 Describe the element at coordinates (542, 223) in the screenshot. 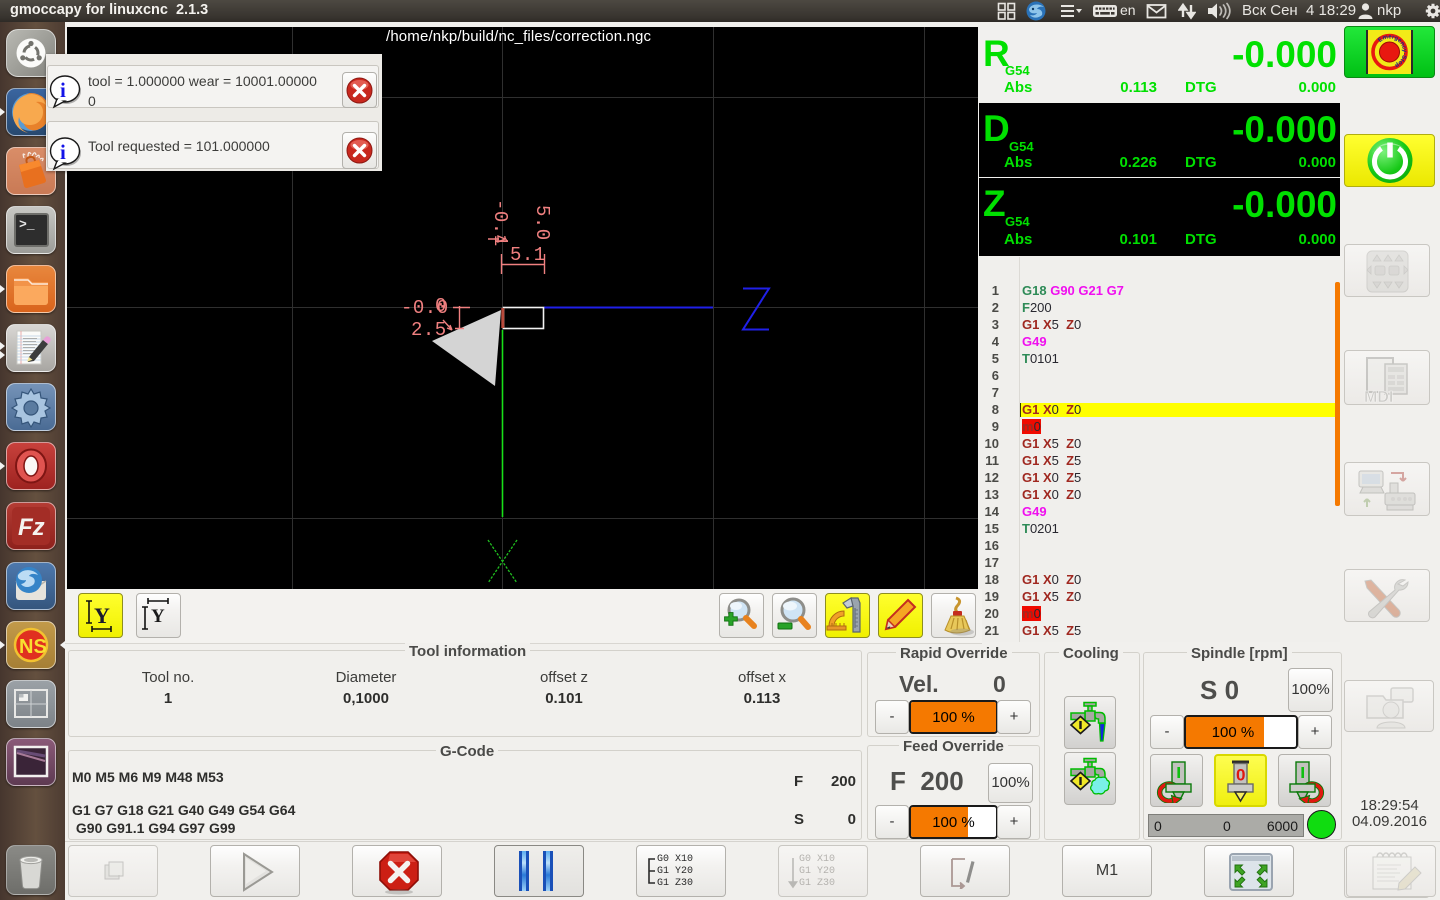

I see `svg-text: 5.0` at that location.